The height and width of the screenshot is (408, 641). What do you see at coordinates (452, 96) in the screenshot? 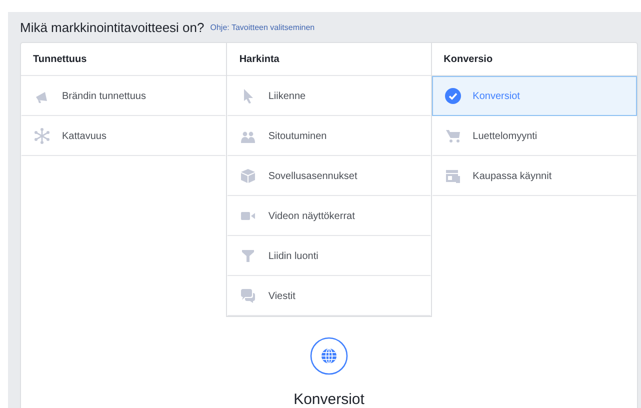
I see `check-circle-icon` at bounding box center [452, 96].